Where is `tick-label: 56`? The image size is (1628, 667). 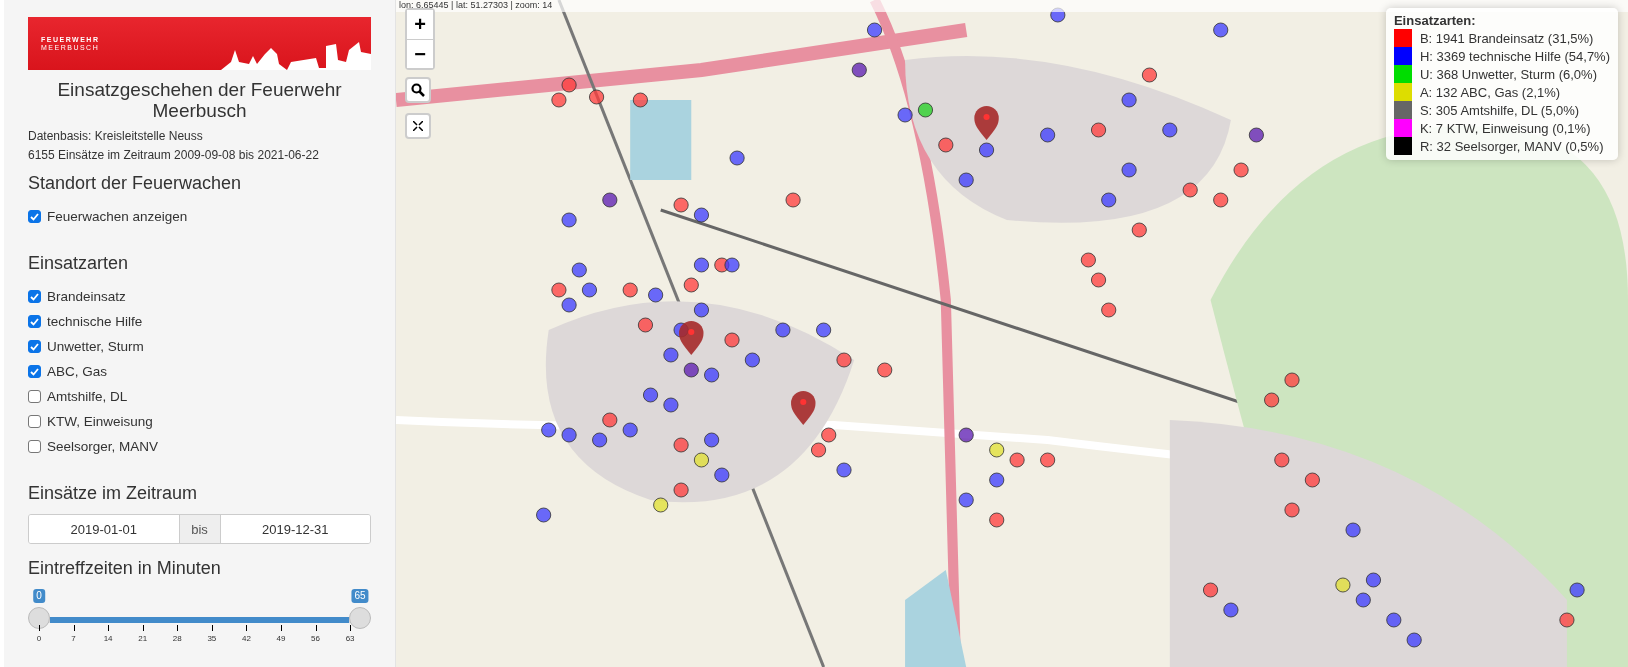 tick-label: 56 is located at coordinates (315, 638).